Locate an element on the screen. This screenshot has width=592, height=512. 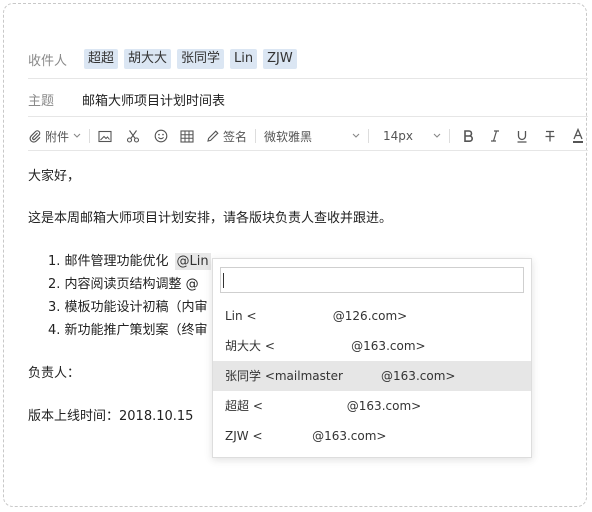
emoji-button is located at coordinates (161, 136).